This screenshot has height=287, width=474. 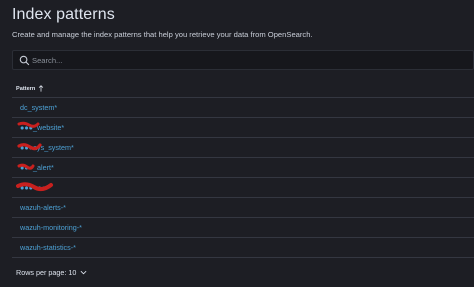 What do you see at coordinates (243, 188) in the screenshot?
I see `table-row: ●●●●●●*` at bounding box center [243, 188].